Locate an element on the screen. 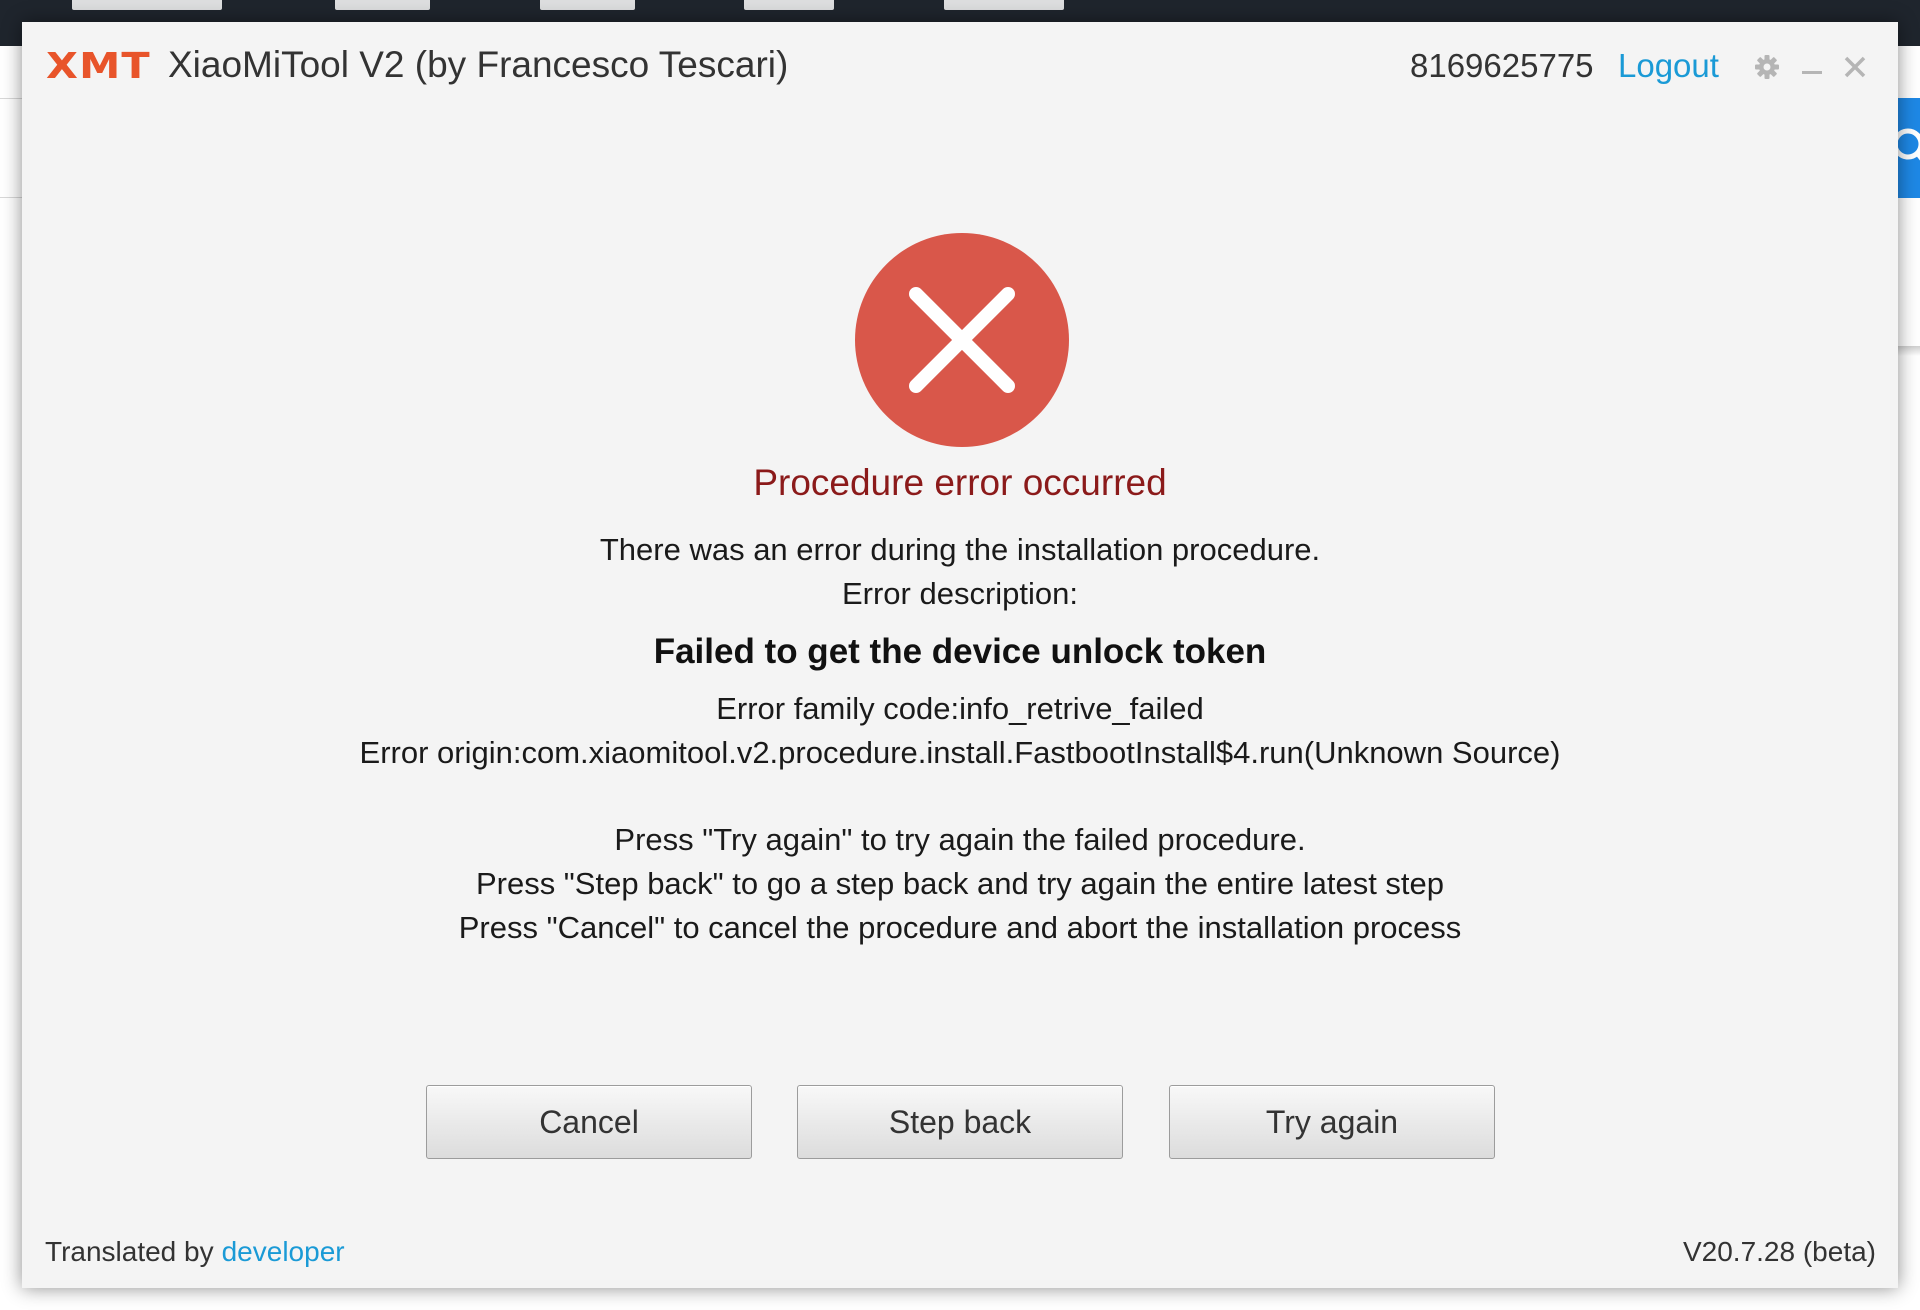  window-title: XiaoMiTool V2 (by Francesco Tescari) is located at coordinates (478, 64).